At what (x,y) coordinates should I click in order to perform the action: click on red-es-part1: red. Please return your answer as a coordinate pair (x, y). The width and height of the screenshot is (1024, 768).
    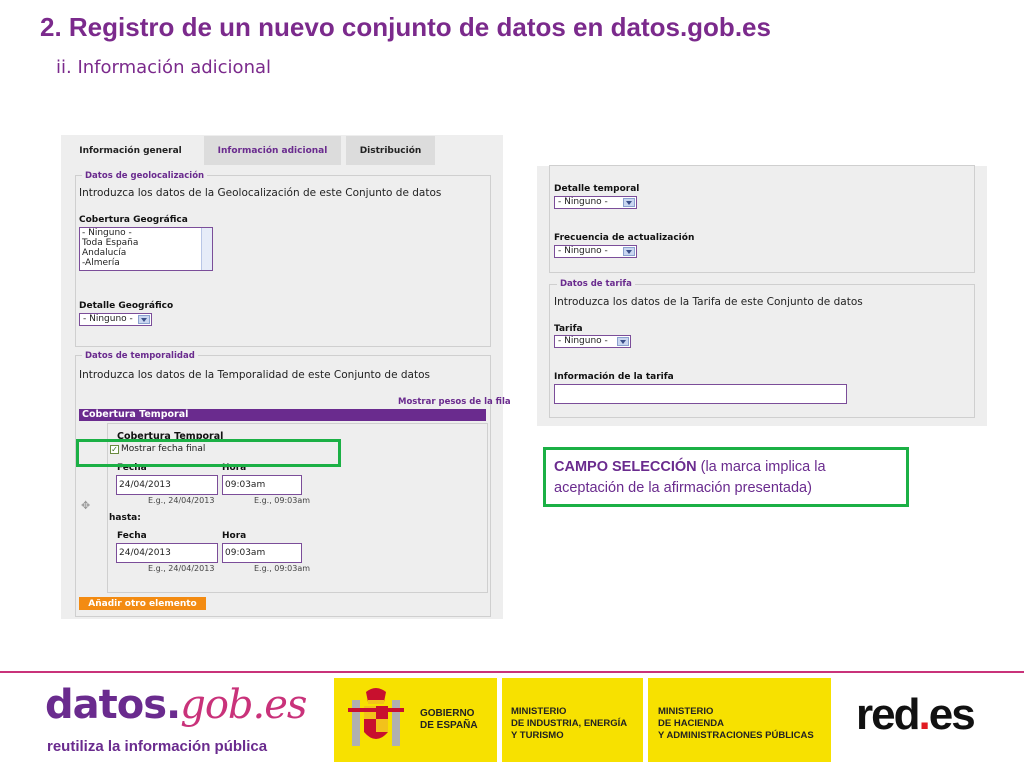
    Looking at the image, I should click on (888, 714).